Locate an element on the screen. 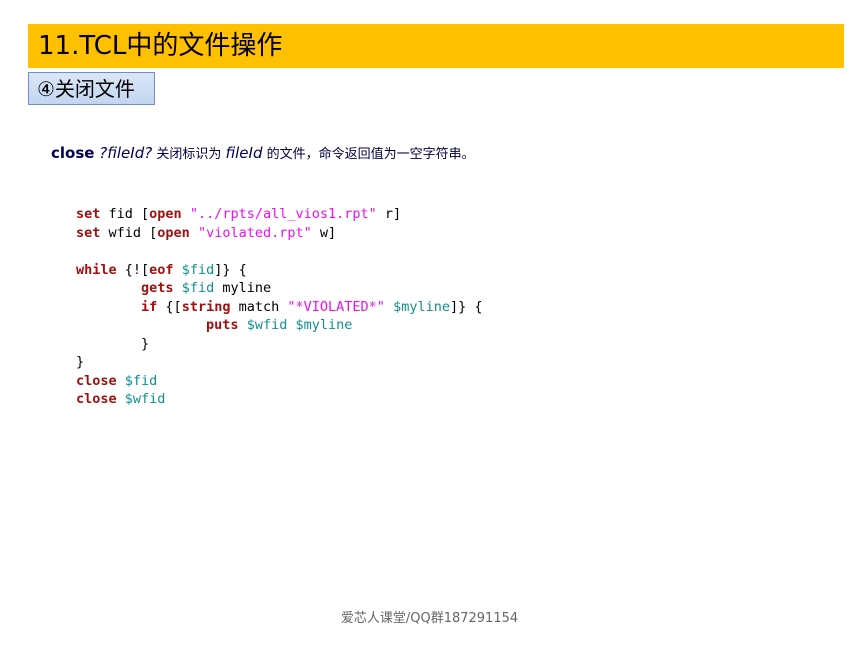 This screenshot has height=649, width=859. code-line: while {![eof $fid]} { is located at coordinates (279, 270).